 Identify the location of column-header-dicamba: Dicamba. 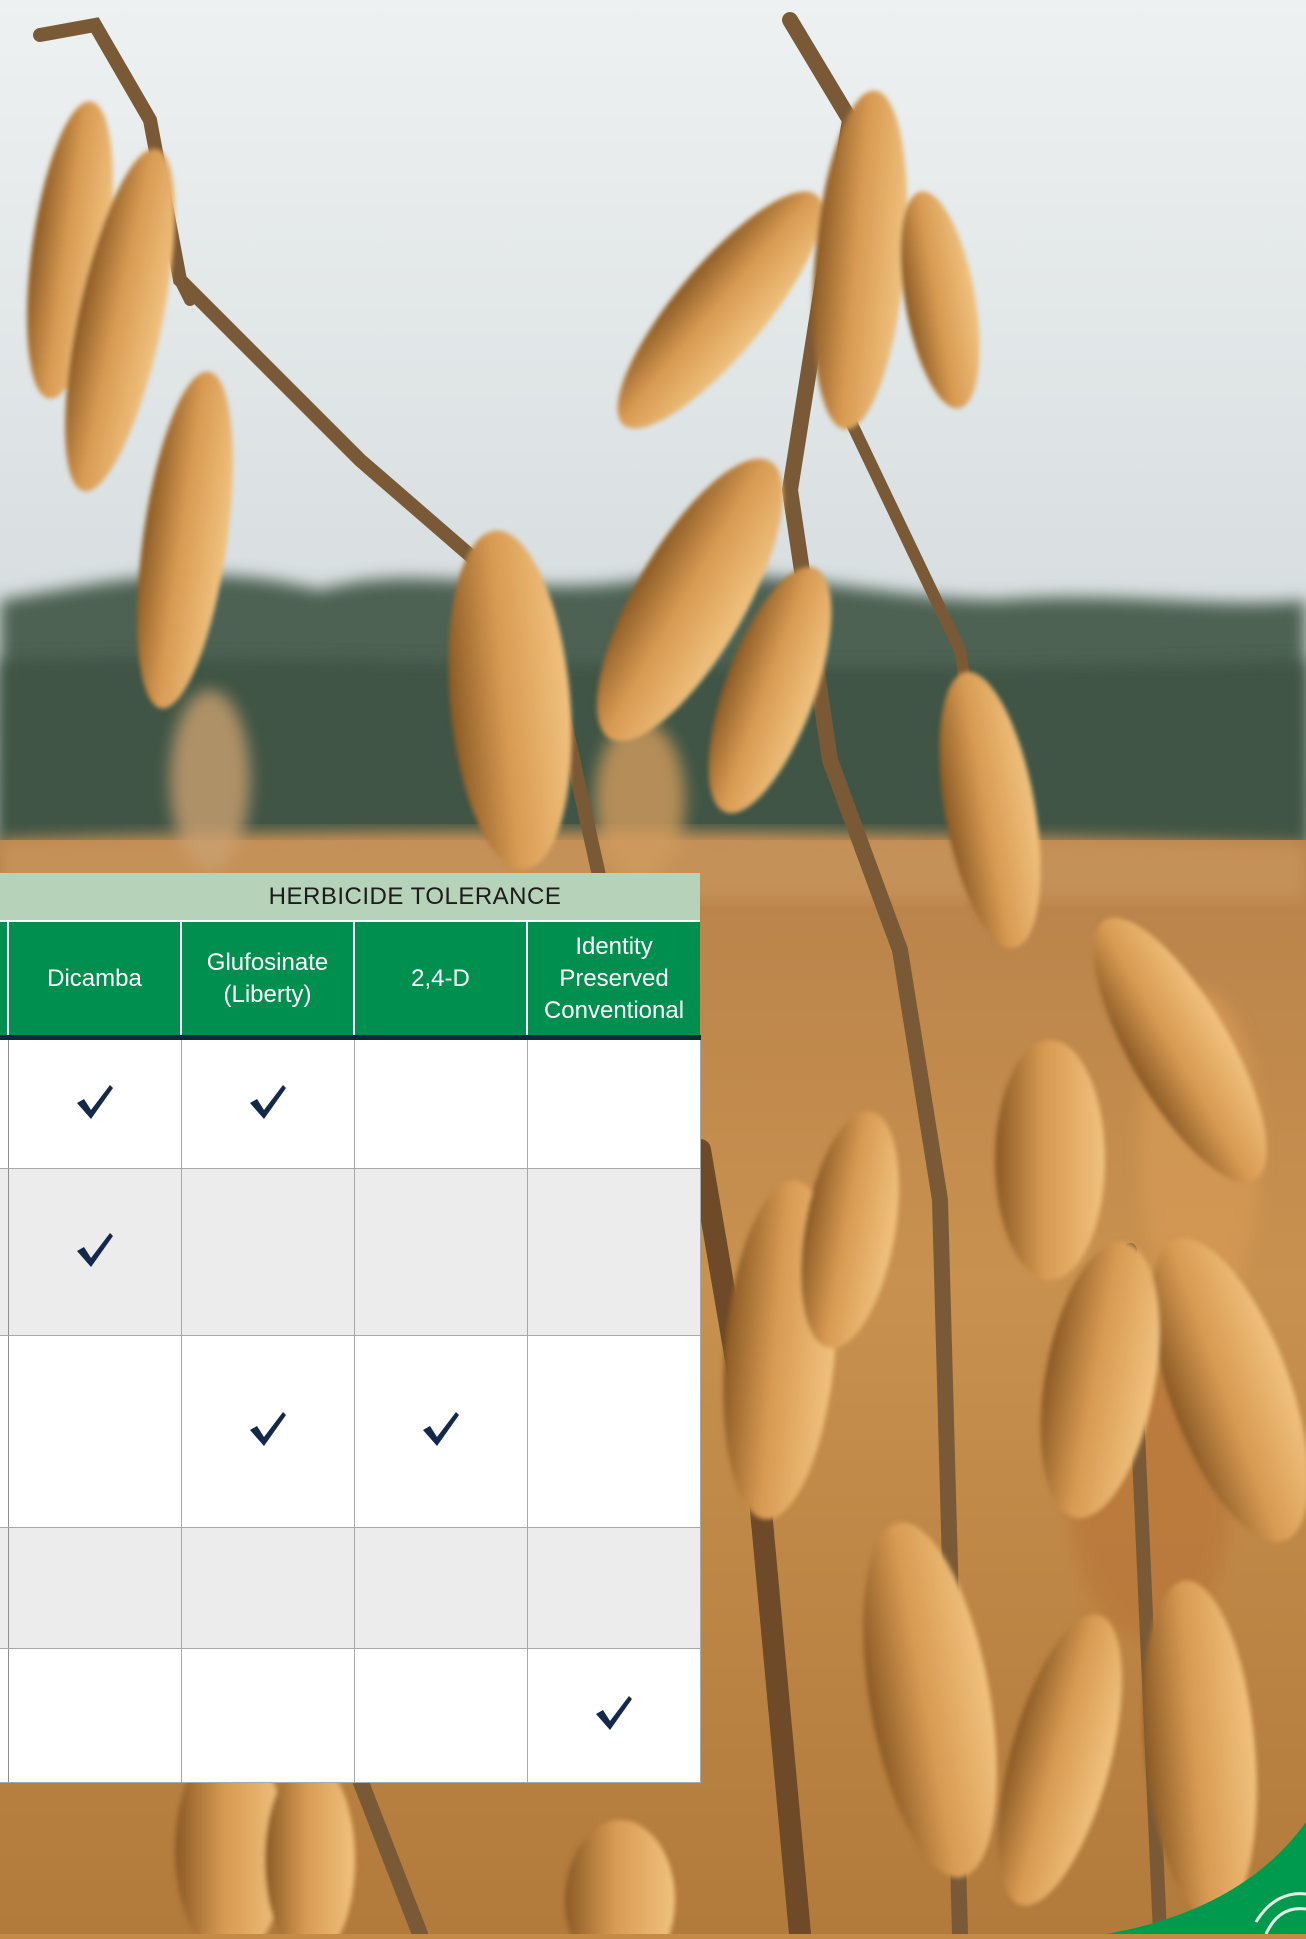
(95, 980).